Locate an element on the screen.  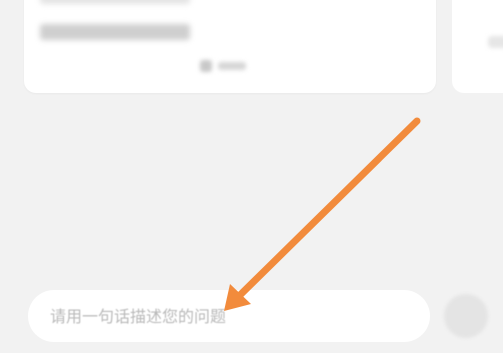
next-card is located at coordinates (477, 46).